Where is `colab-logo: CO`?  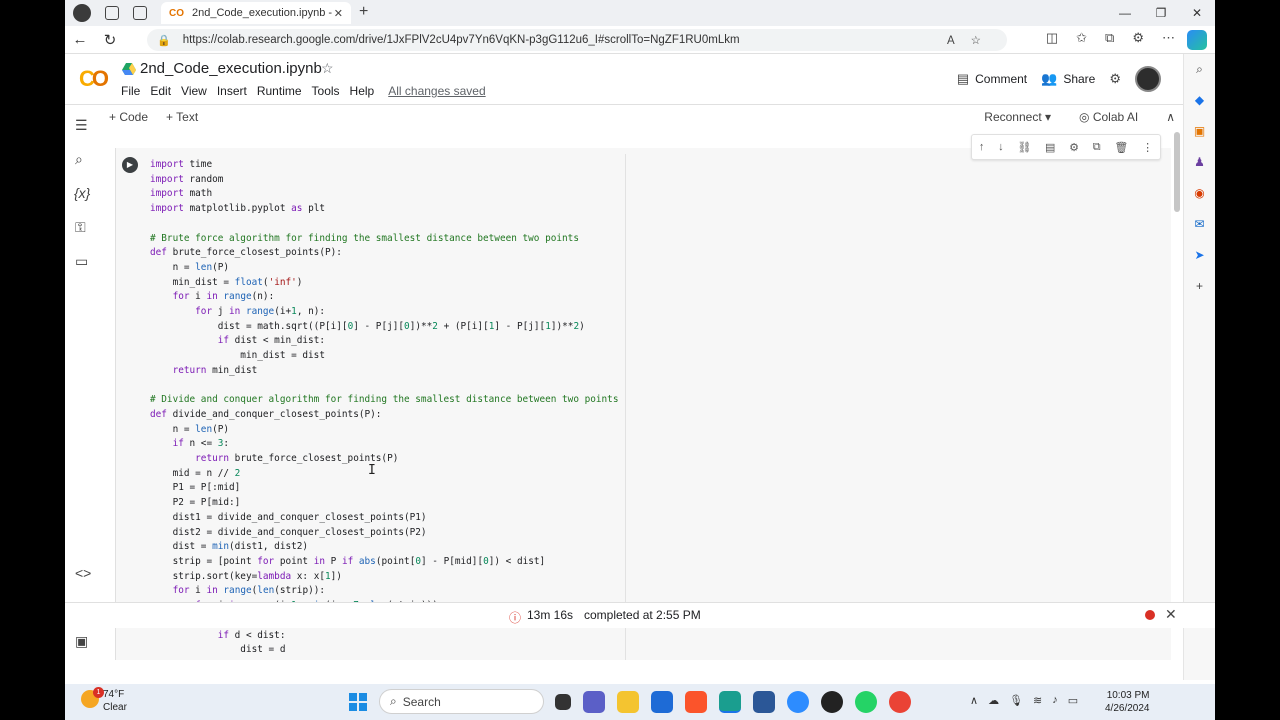
colab-logo: CO is located at coordinates (94, 79).